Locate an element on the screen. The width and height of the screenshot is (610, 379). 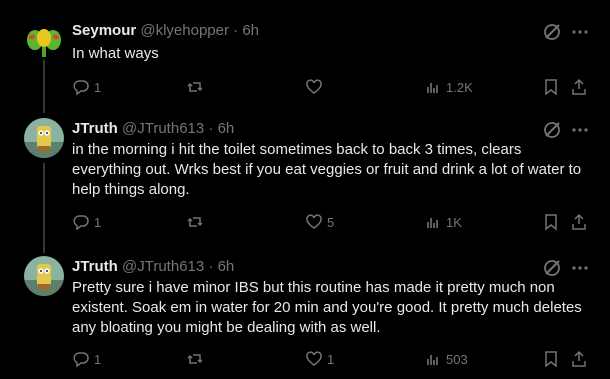
like-count: 1 is located at coordinates (331, 359).